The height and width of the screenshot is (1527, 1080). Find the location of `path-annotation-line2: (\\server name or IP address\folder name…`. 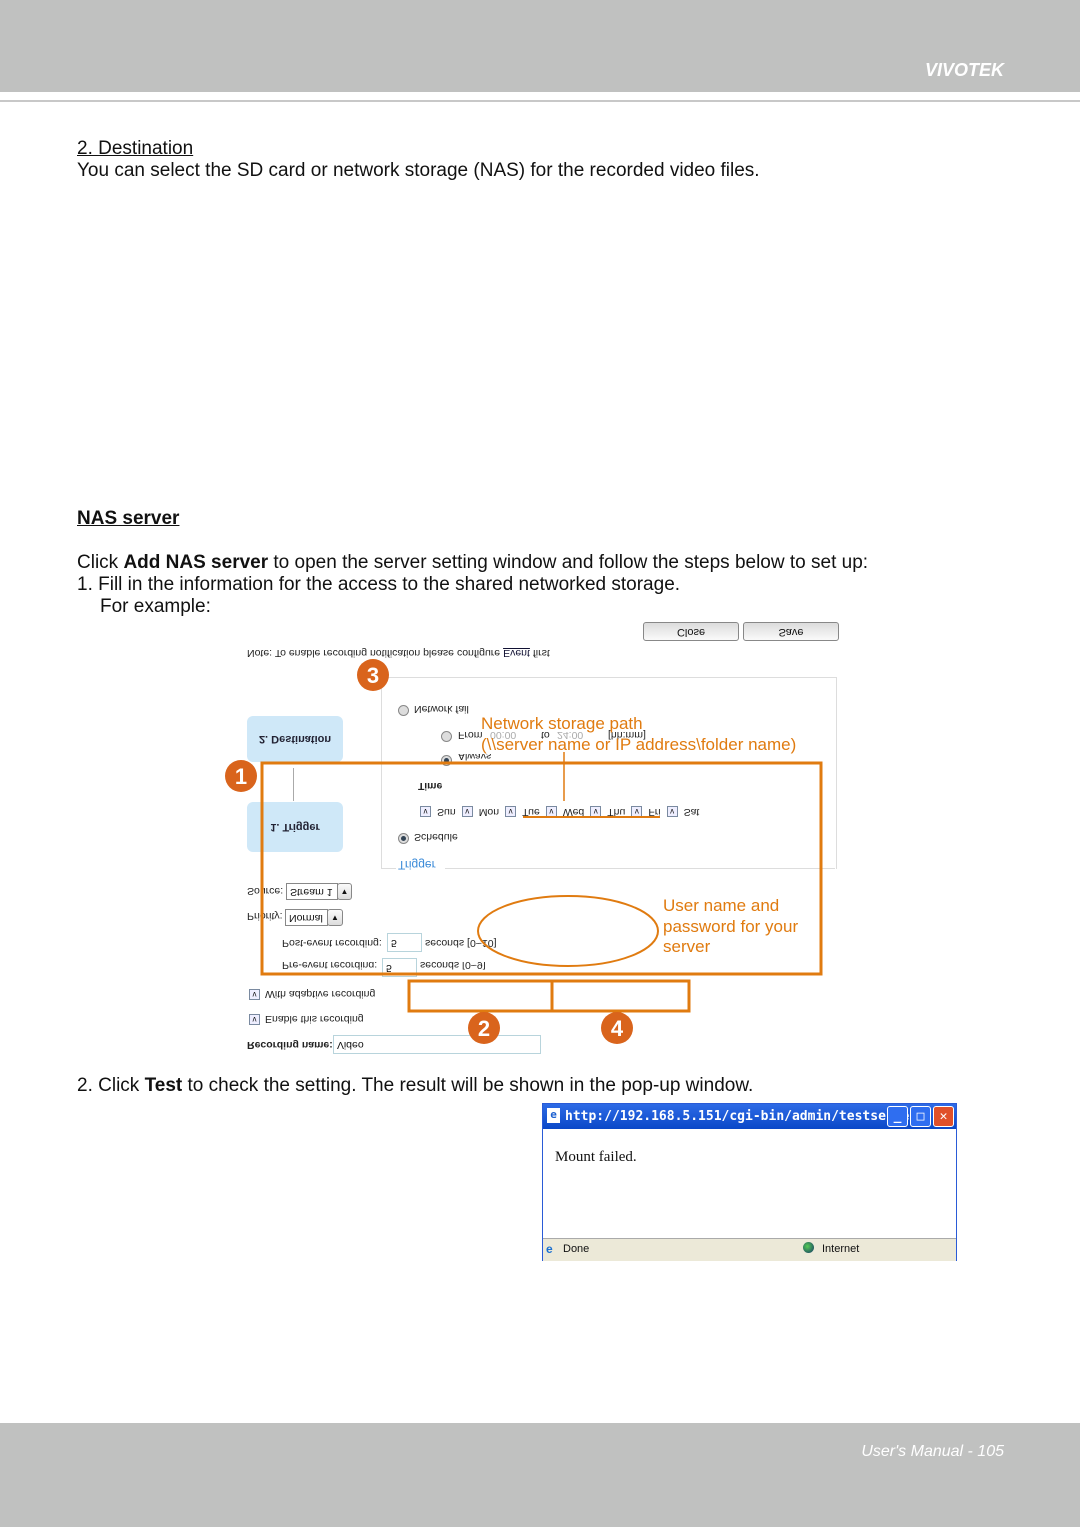

path-annotation-line2: (\\server name or IP address\folder name… is located at coordinates (639, 744).